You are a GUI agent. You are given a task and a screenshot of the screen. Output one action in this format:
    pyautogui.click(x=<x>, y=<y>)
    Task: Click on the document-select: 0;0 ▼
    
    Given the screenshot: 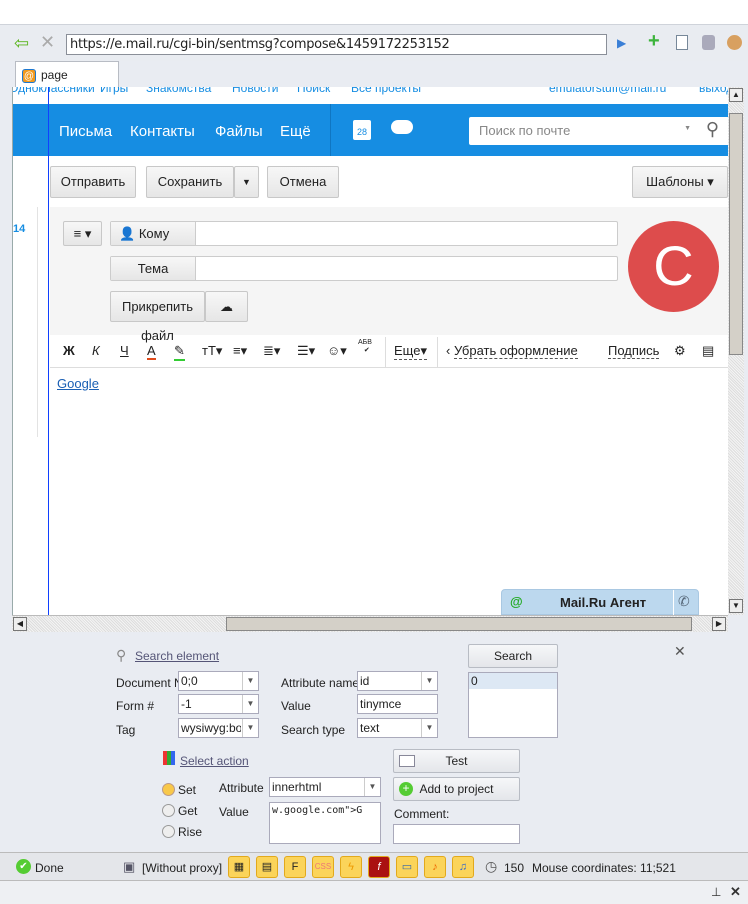 What is the action you would take?
    pyautogui.click(x=218, y=681)
    